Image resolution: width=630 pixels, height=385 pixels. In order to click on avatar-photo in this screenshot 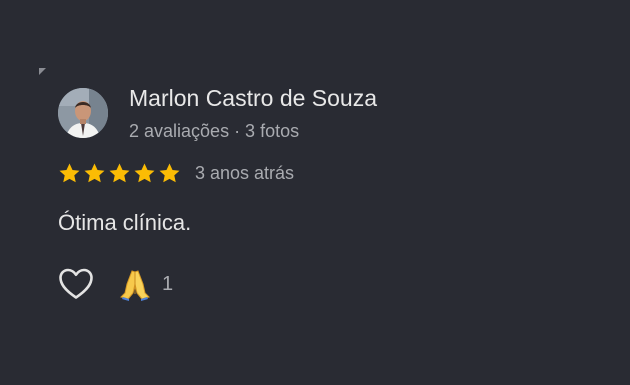, I will do `click(83, 113)`.